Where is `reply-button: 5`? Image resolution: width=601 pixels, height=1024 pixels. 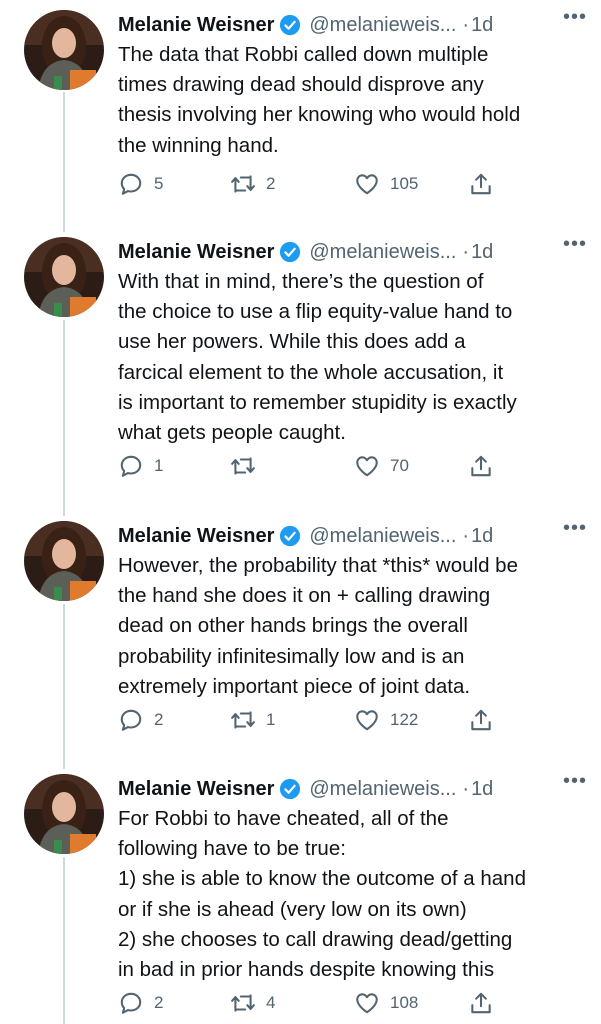
reply-button: 5 is located at coordinates (140, 184).